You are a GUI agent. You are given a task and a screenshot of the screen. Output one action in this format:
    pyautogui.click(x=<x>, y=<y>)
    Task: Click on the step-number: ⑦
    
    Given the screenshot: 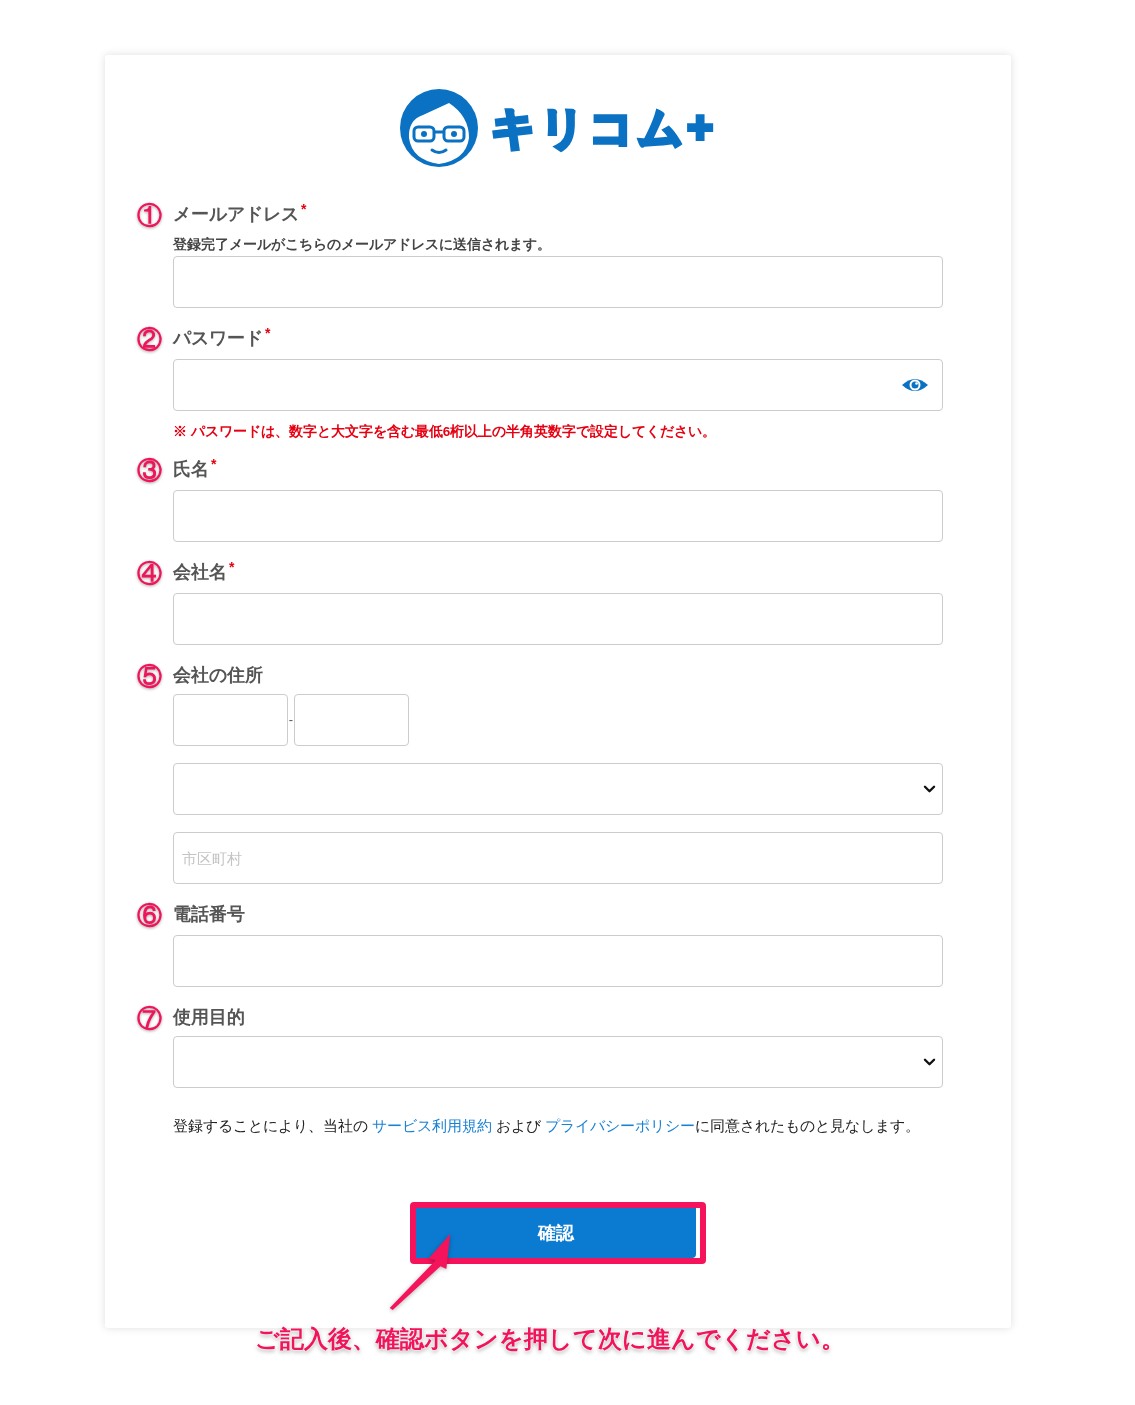 What is the action you would take?
    pyautogui.click(x=149, y=1018)
    